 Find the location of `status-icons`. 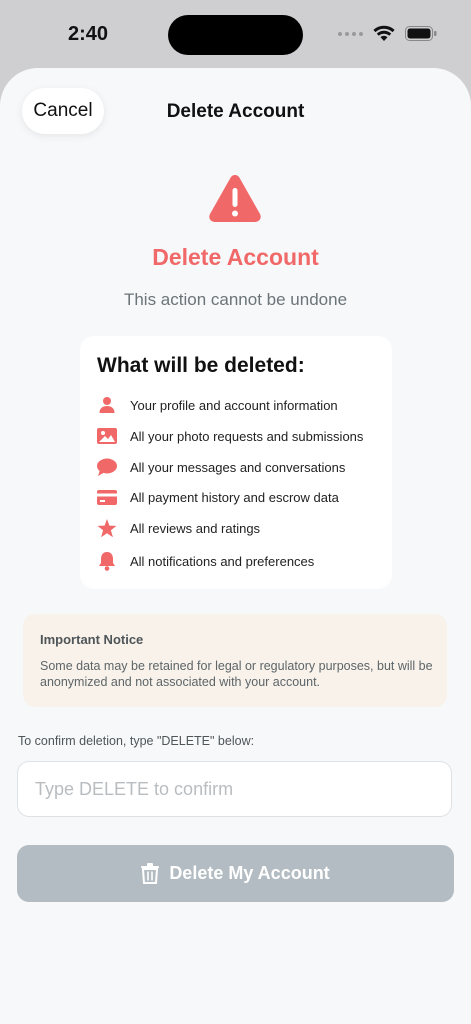

status-icons is located at coordinates (387, 33).